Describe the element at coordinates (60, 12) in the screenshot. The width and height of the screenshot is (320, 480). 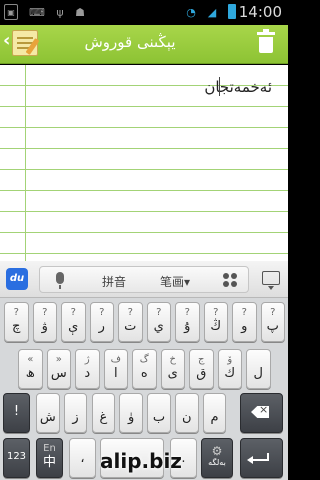
I see `usb-icon: ψ` at that location.